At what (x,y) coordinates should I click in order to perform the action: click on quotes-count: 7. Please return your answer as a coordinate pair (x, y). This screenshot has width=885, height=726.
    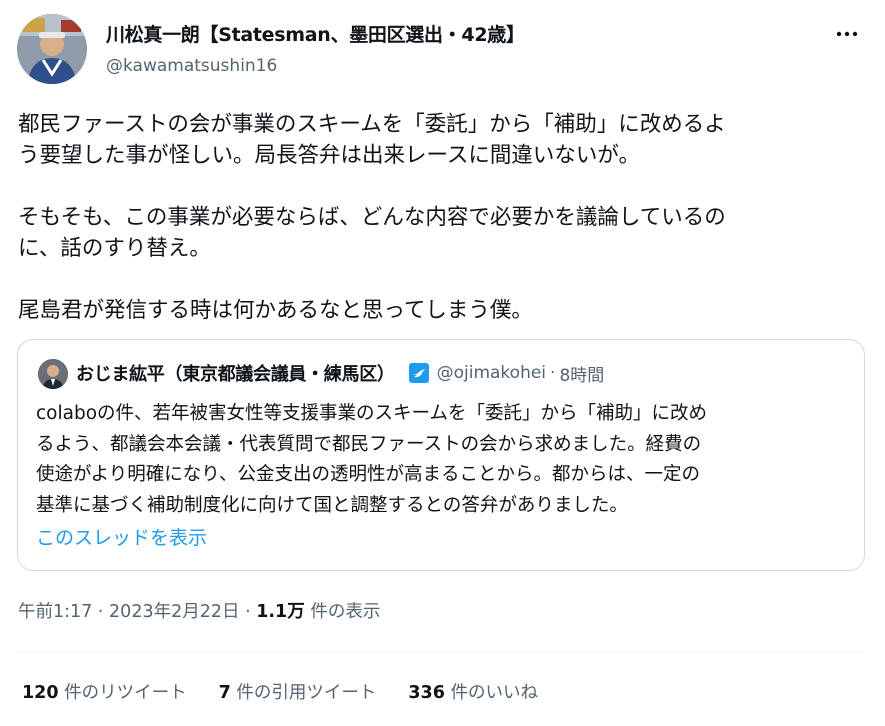
    Looking at the image, I should click on (224, 693).